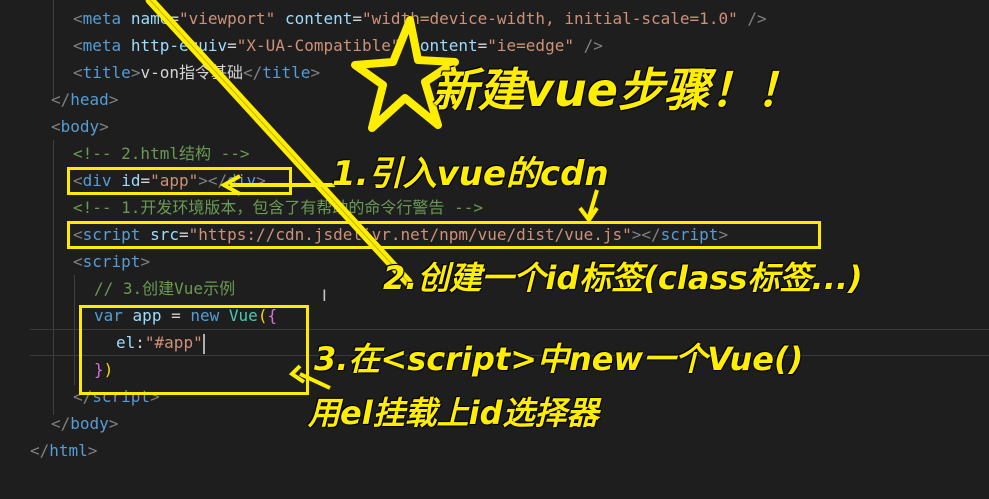 The width and height of the screenshot is (989, 499). I want to click on highlight-box-div, so click(179, 181).